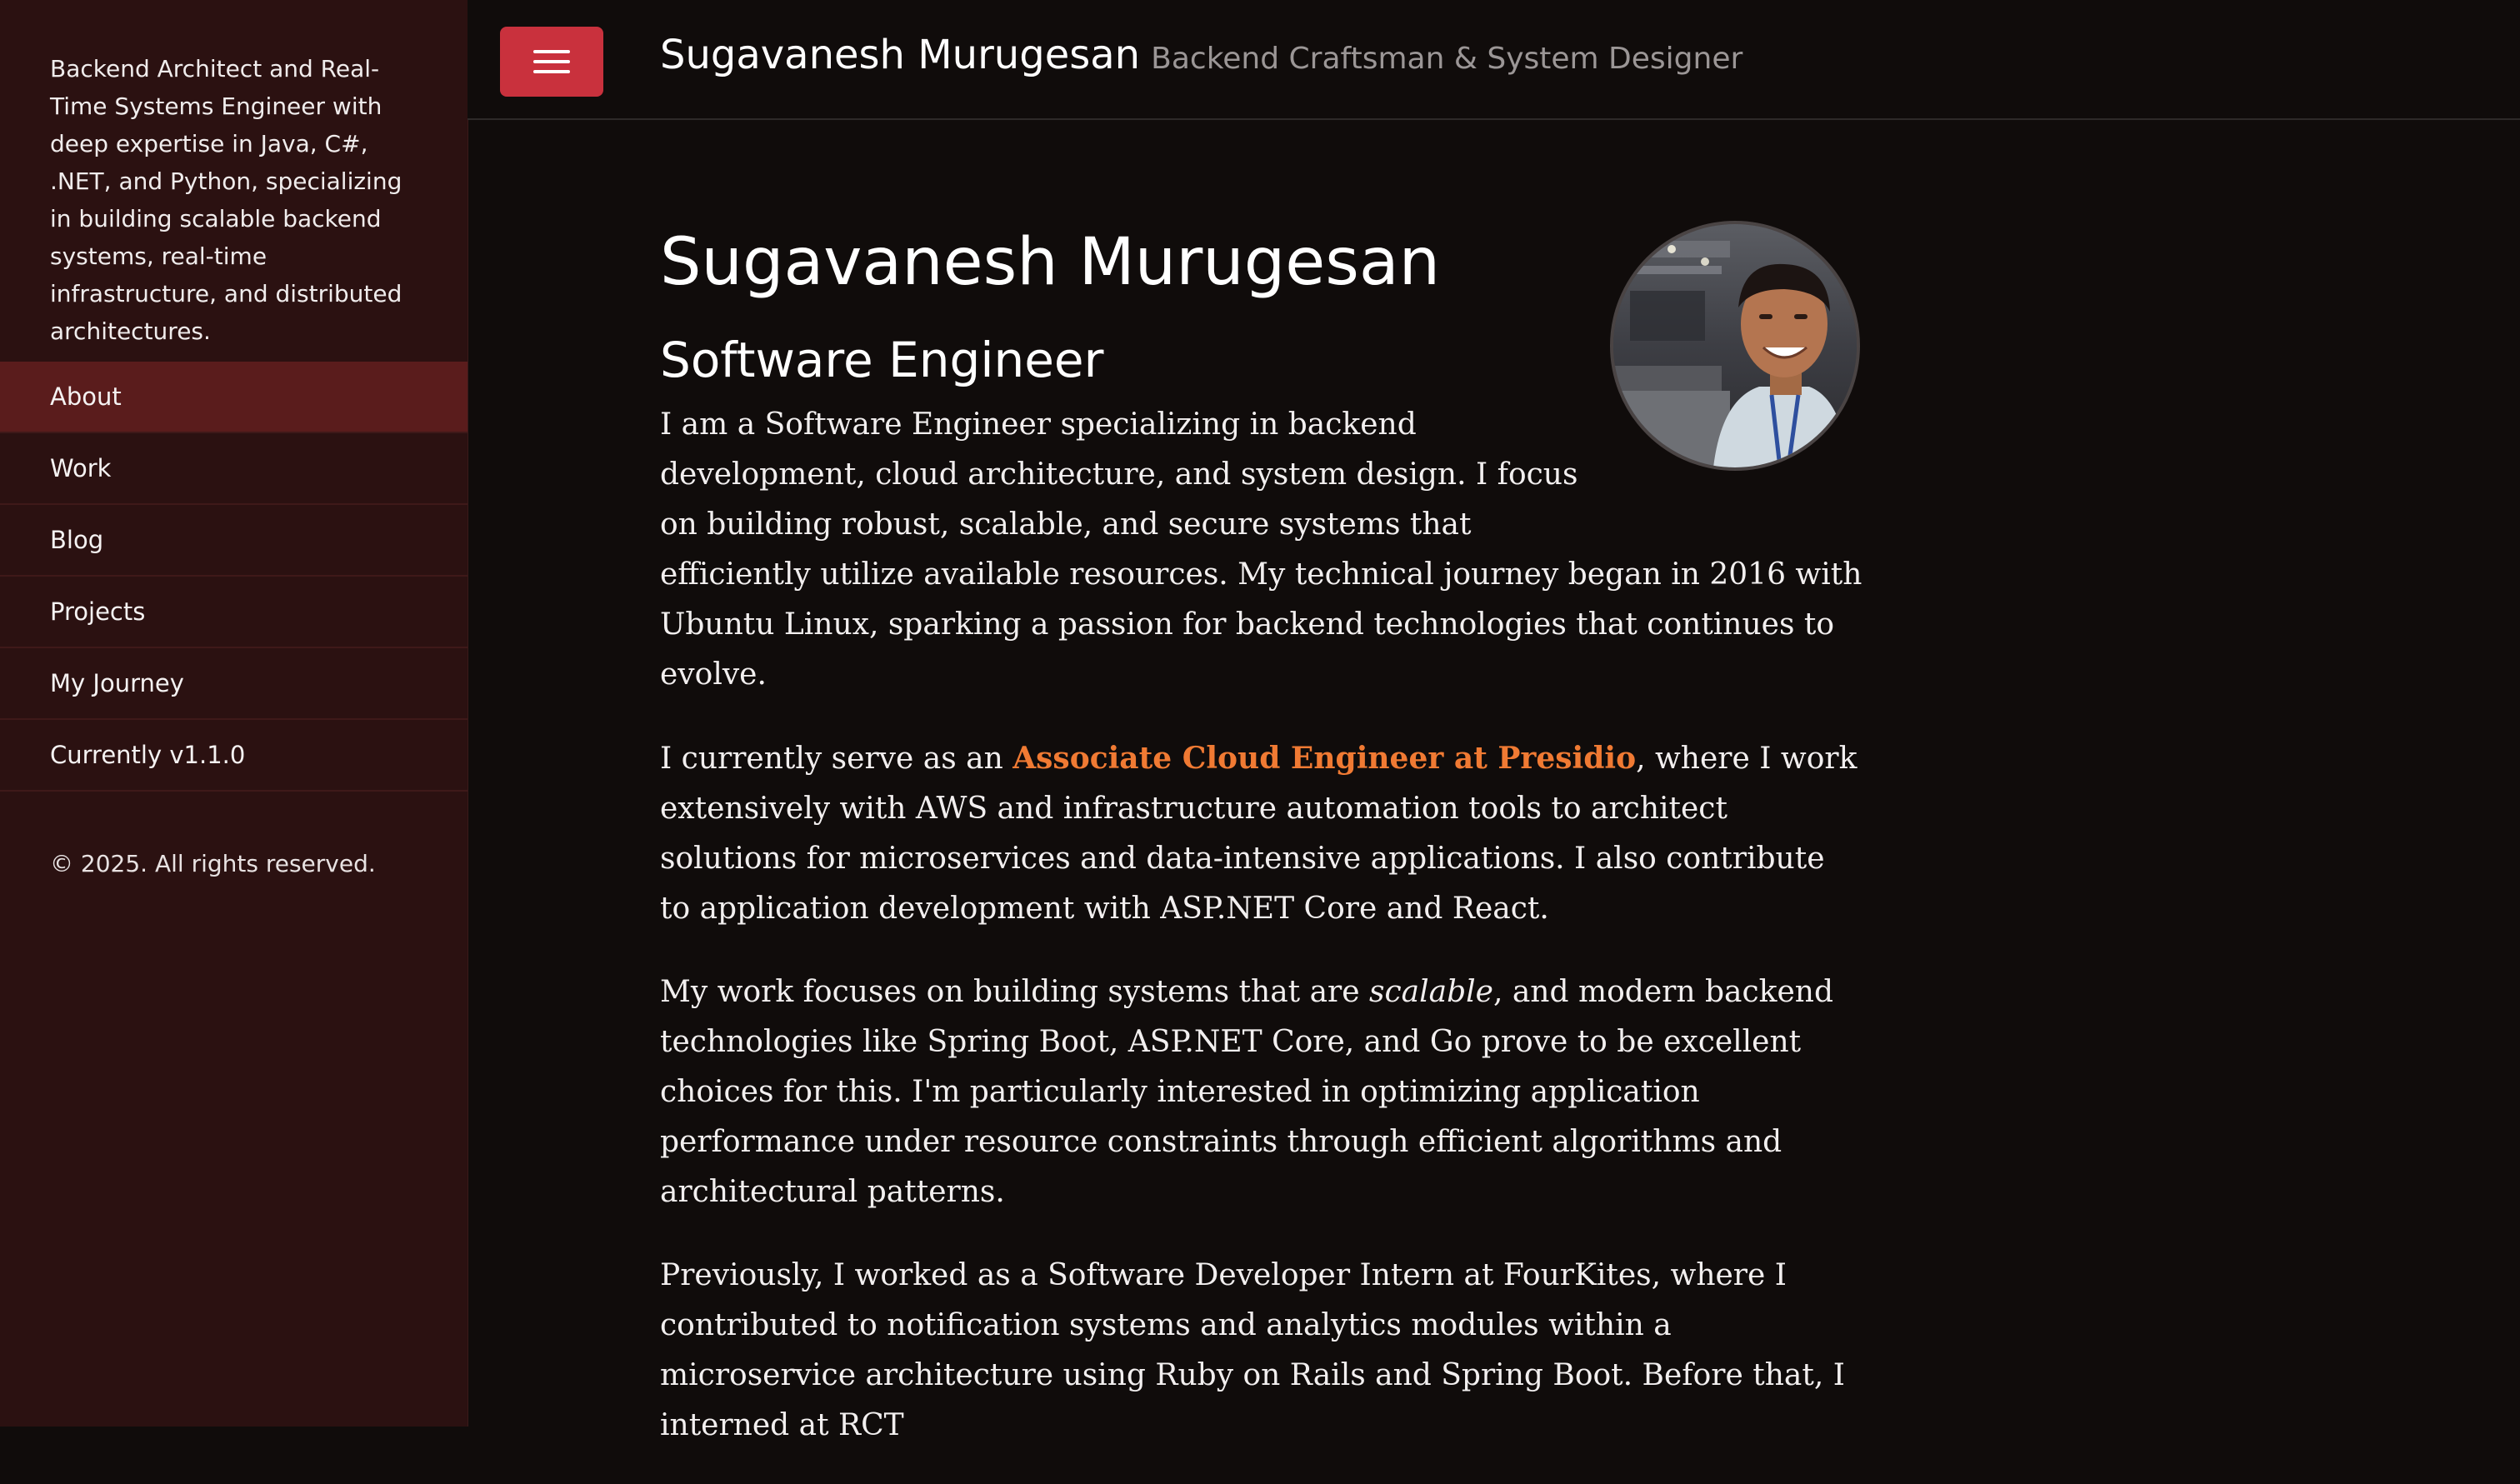 The image size is (2520, 1484). Describe the element at coordinates (1324, 758) in the screenshot. I see `presidio-link: Associate Cloud Engineer at Presidio` at that location.